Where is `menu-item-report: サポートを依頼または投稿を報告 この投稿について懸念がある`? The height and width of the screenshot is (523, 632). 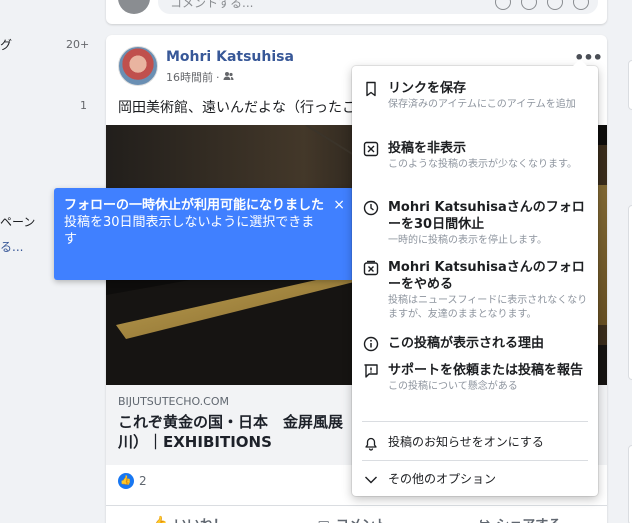 menu-item-report: サポートを依頼または投稿を報告 この投稿について懸念がある is located at coordinates (475, 378).